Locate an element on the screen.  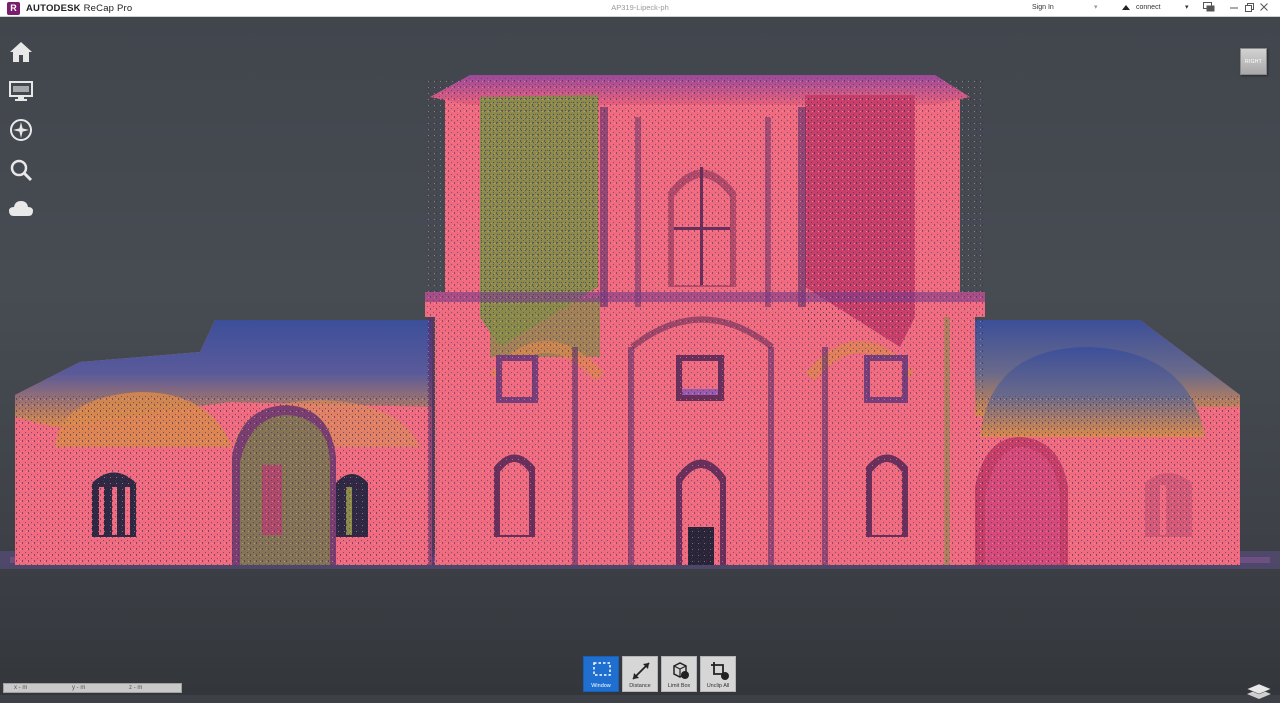
close-icon is located at coordinates (1264, 7).